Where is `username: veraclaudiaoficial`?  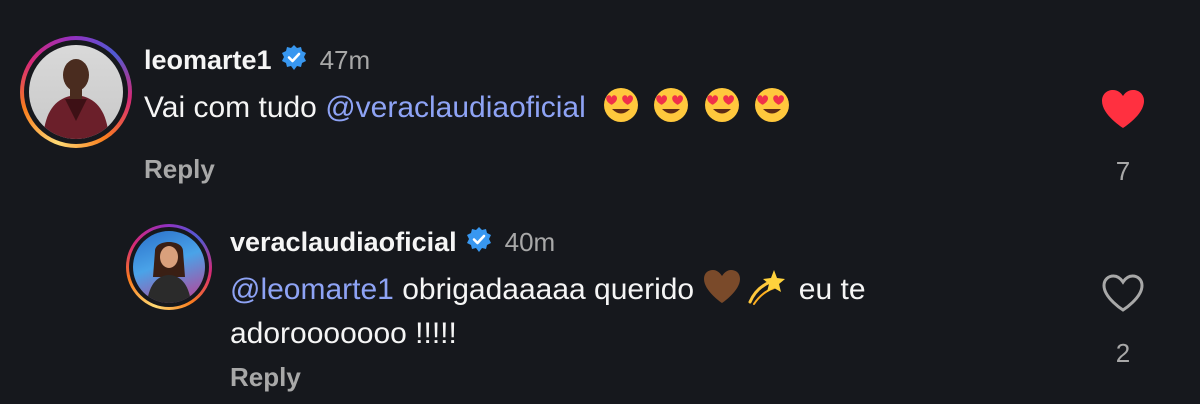
username: veraclaudiaoficial is located at coordinates (343, 242).